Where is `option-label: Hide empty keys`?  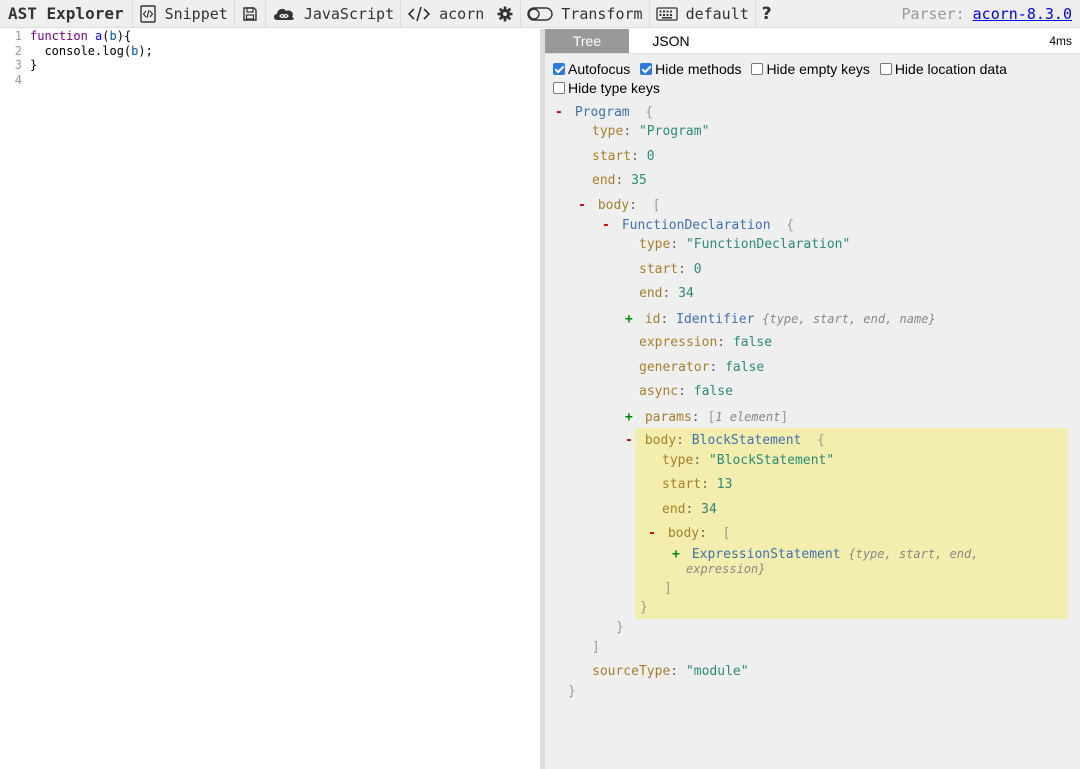
option-label: Hide empty keys is located at coordinates (818, 69).